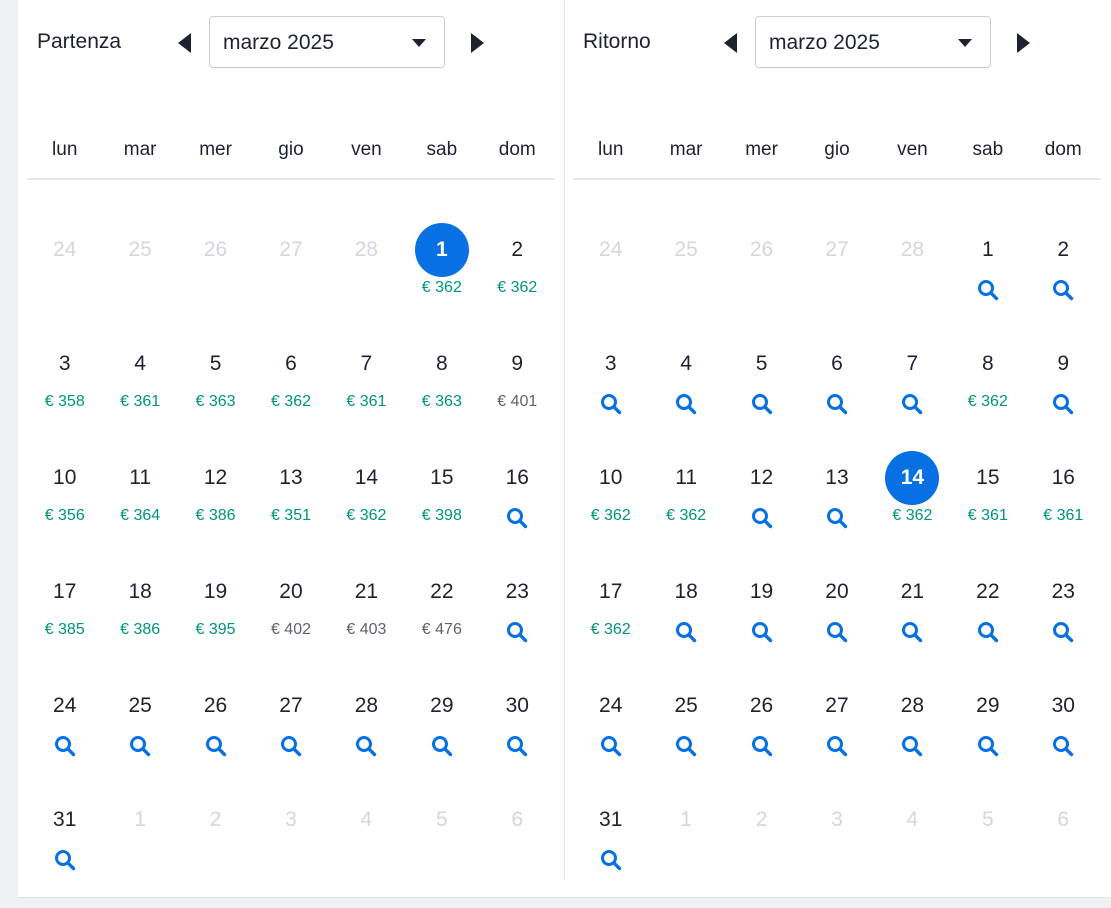  Describe the element at coordinates (730, 43) in the screenshot. I see `return-prev-month-button` at that location.